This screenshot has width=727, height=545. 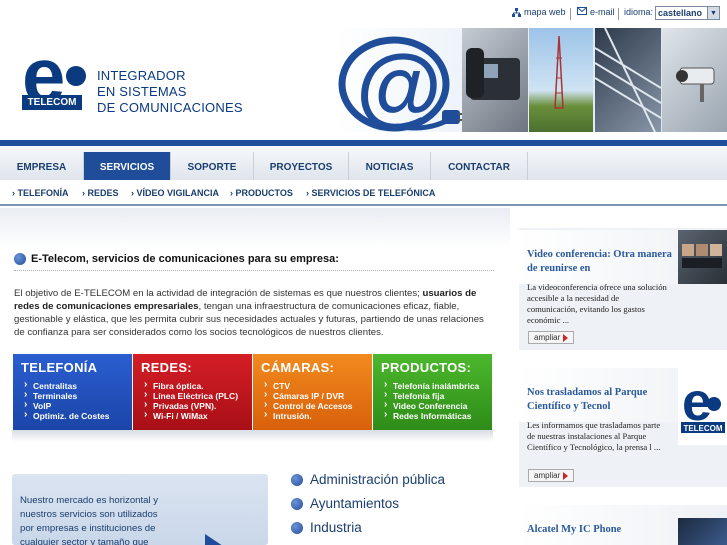 I want to click on sector-item: Industria, so click(x=326, y=527).